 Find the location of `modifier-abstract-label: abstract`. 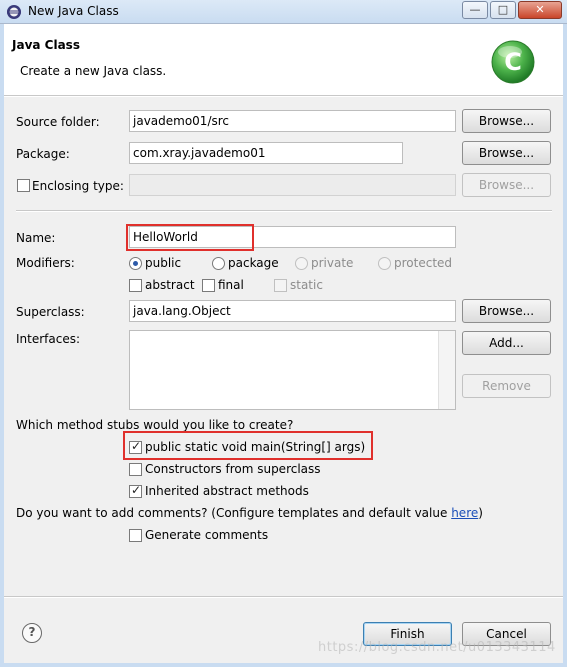

modifier-abstract-label: abstract is located at coordinates (170, 285).